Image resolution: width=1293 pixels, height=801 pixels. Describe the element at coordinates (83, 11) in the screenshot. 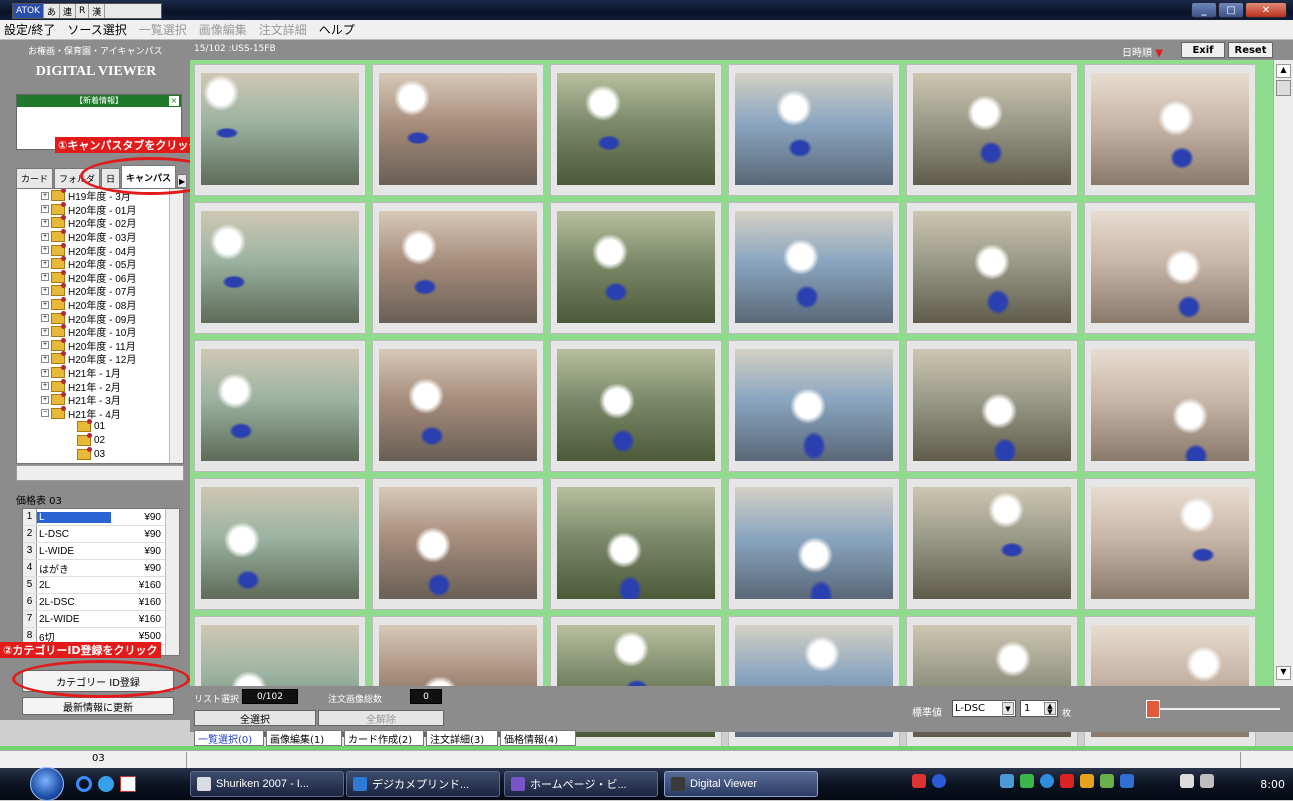

I see `ime-segment: R` at that location.